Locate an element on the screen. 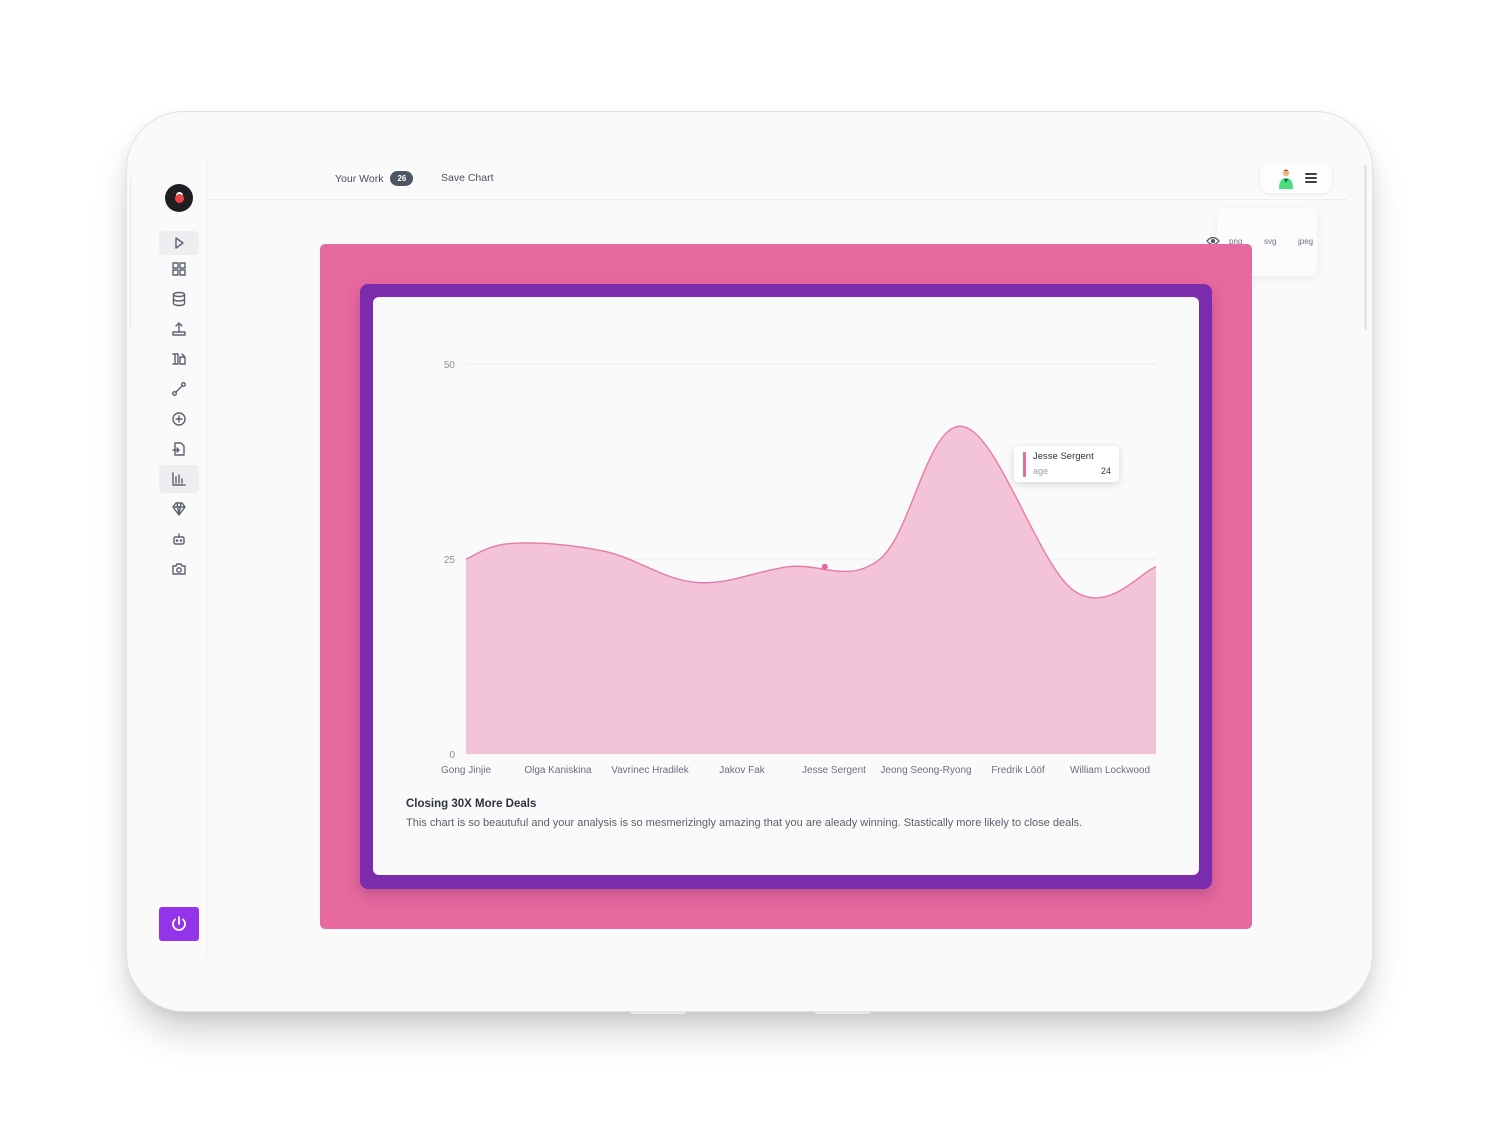  tooltip-value: 24 is located at coordinates (1105, 471).